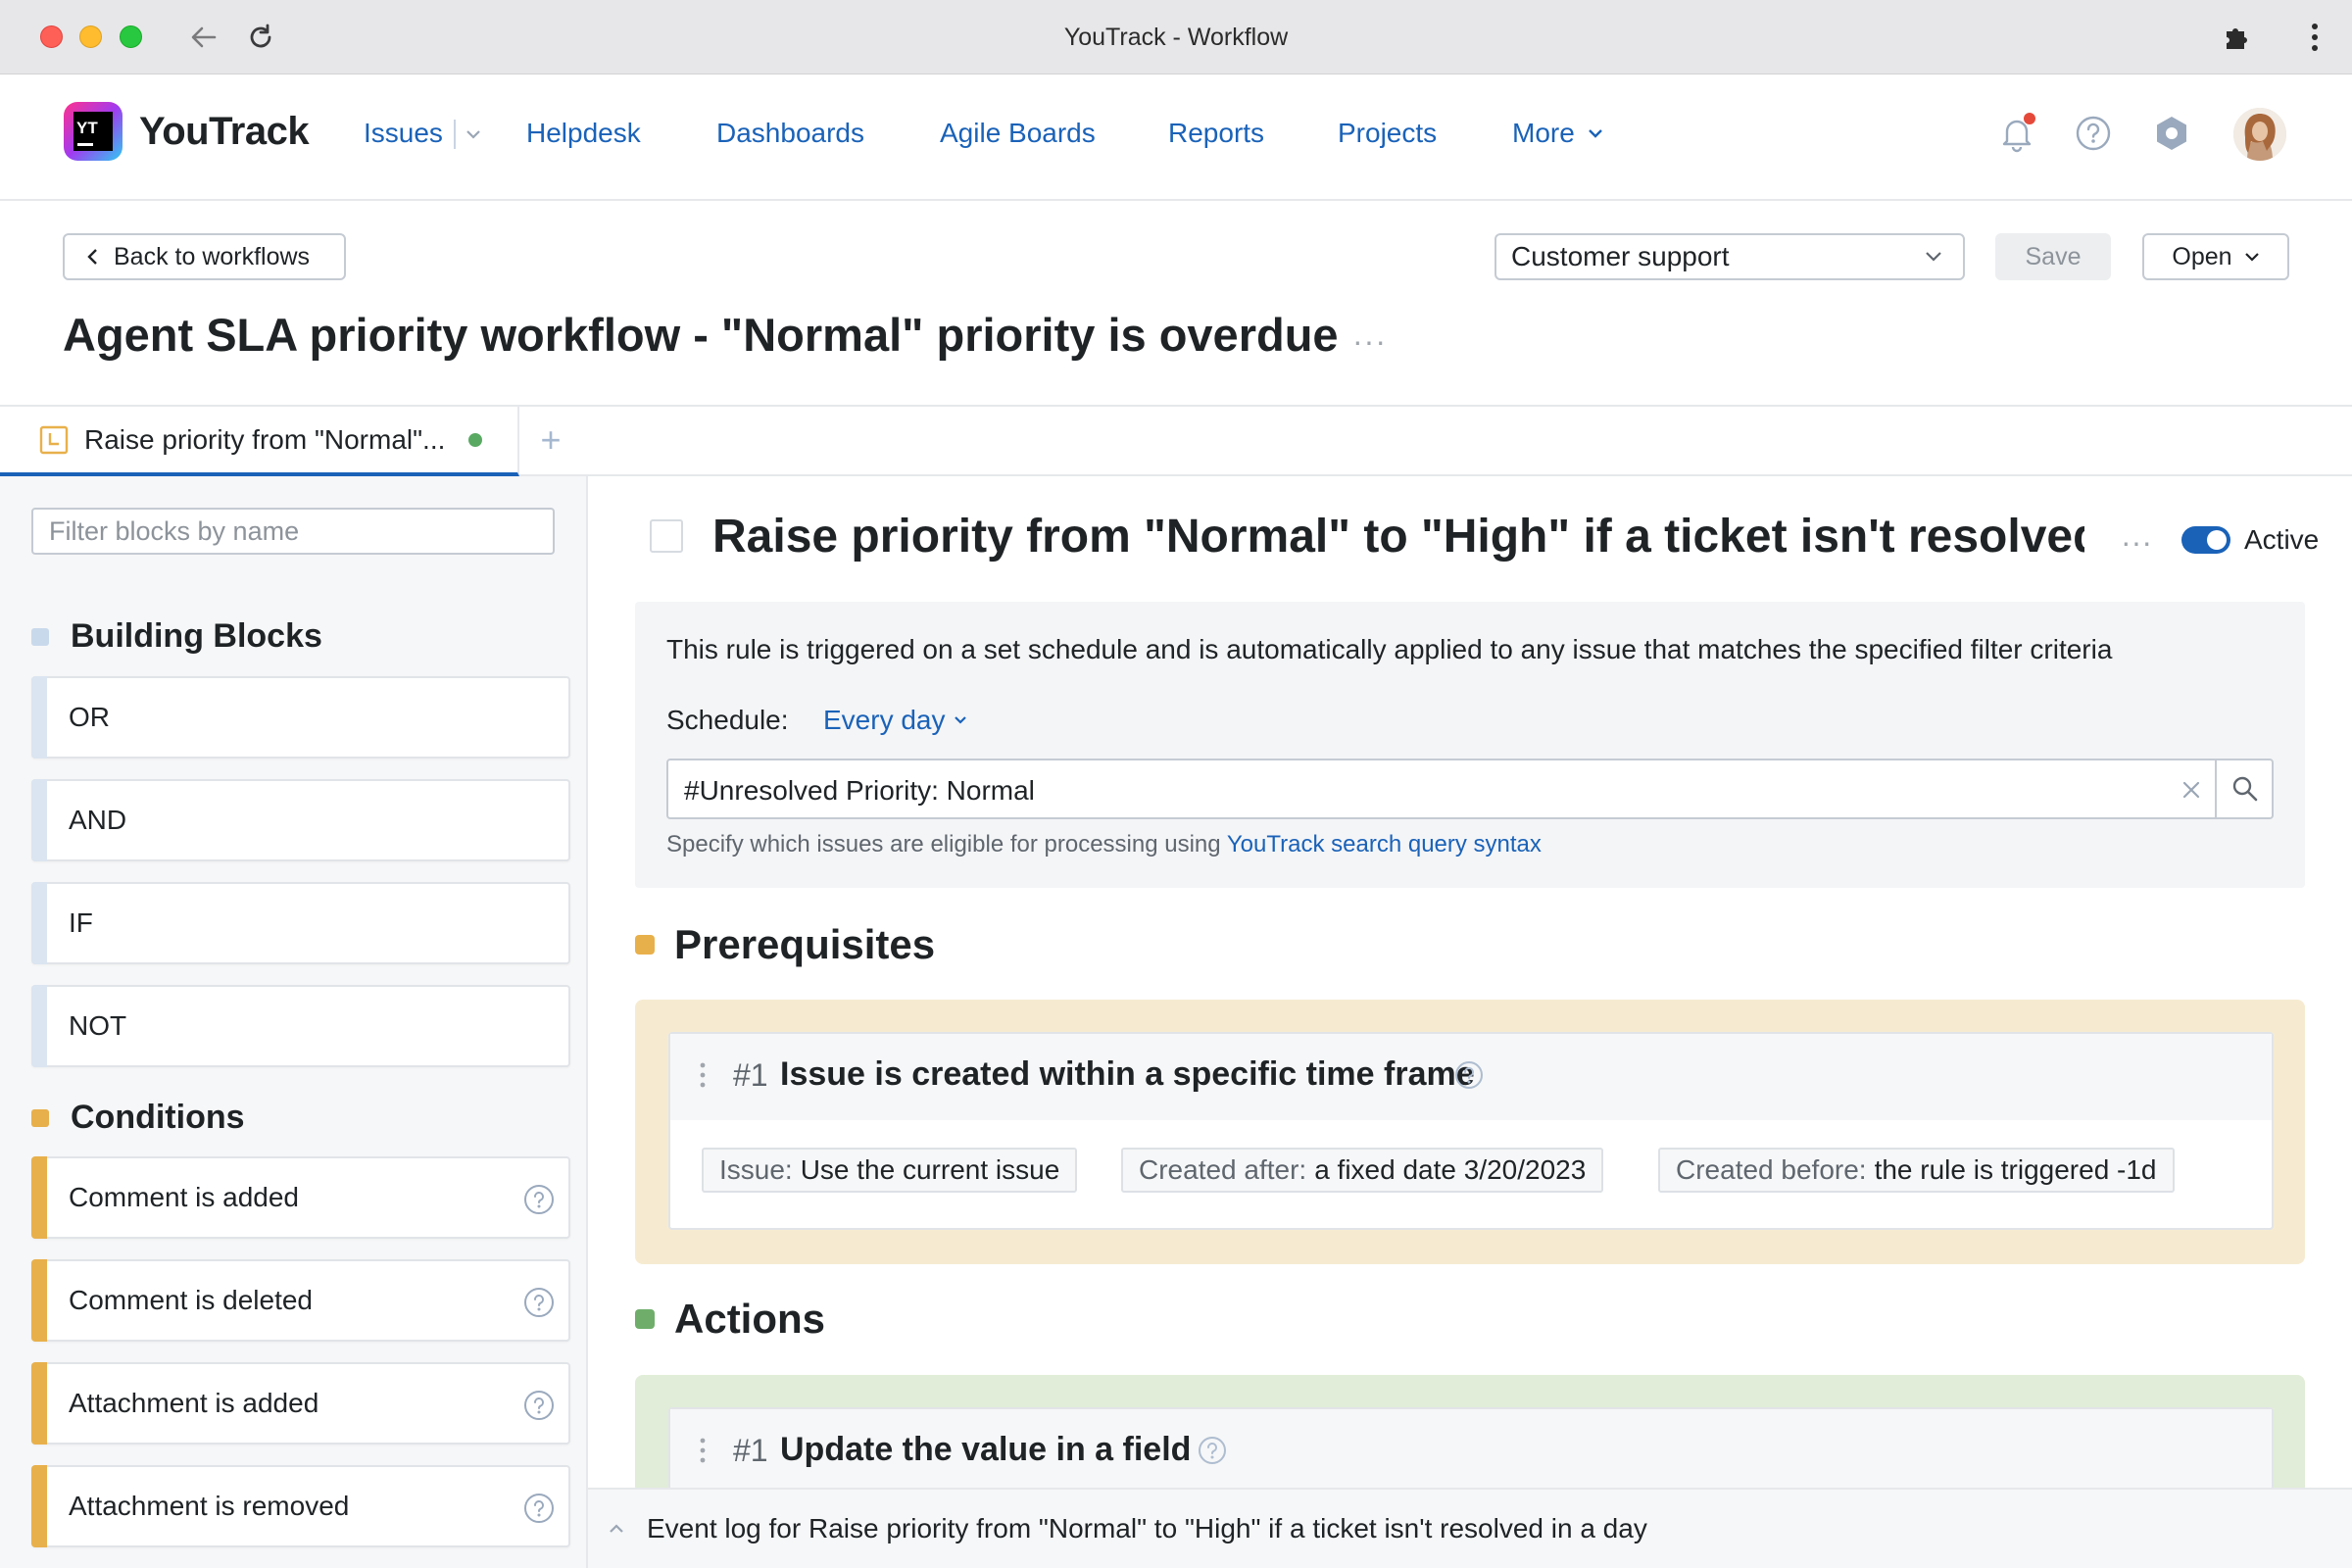 The image size is (2352, 1568). I want to click on nav-reports: Reports, so click(1216, 133).